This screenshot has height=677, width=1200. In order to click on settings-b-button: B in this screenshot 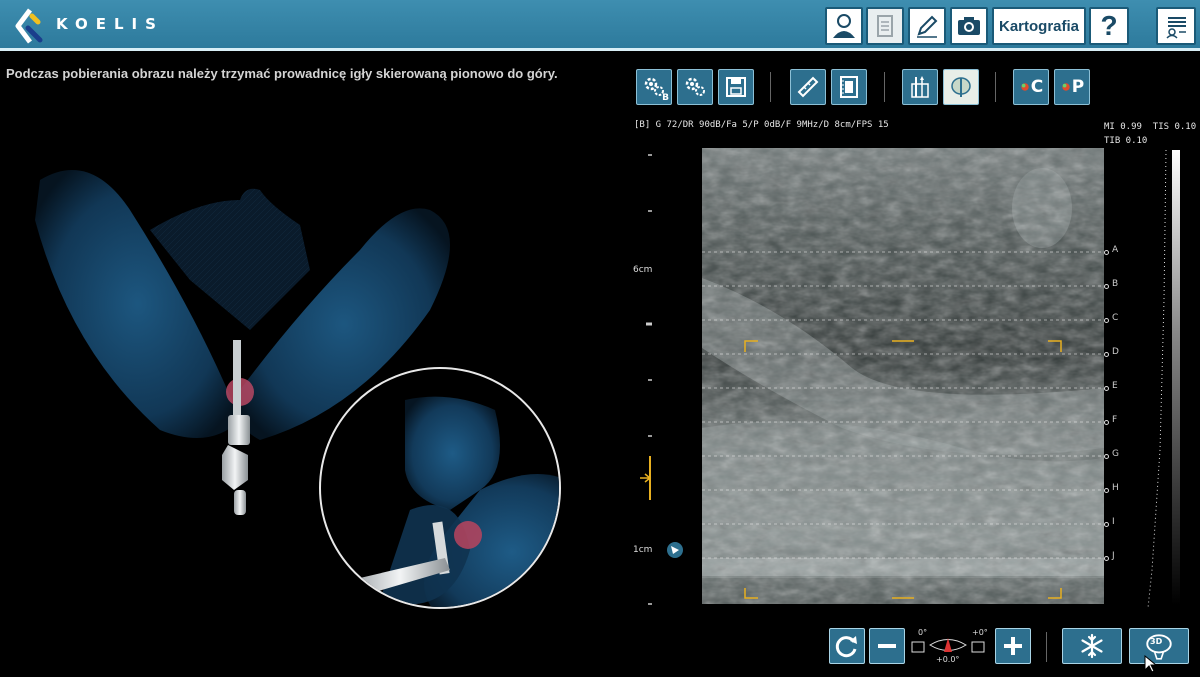, I will do `click(654, 87)`.